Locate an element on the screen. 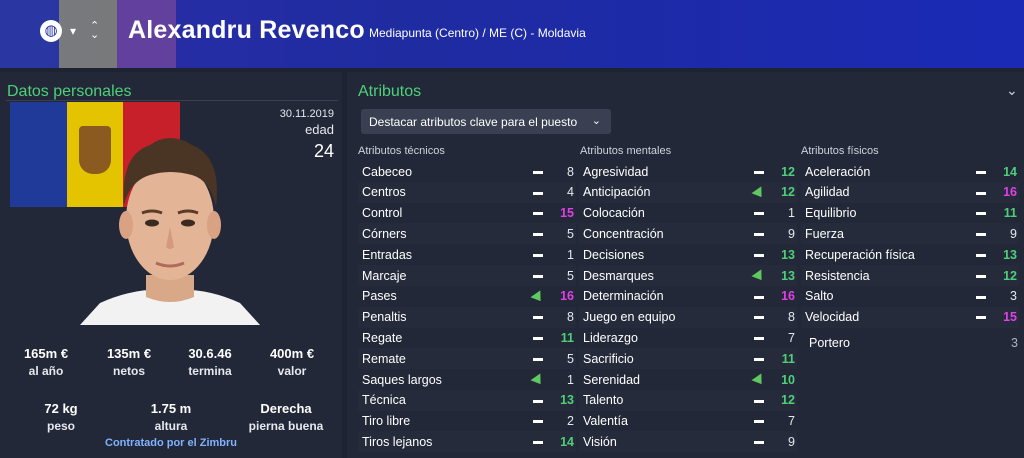 This screenshot has width=1024, height=458. player-photo is located at coordinates (170, 231).